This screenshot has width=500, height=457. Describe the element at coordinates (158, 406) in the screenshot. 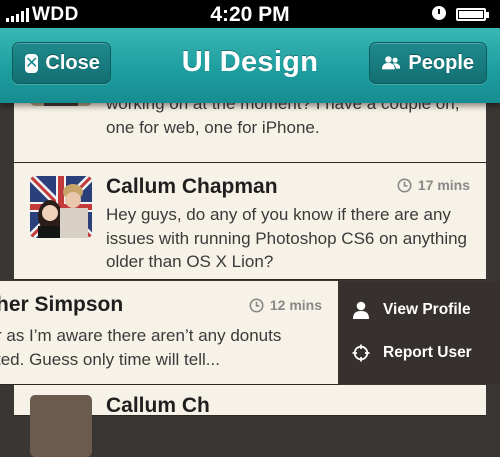

I see `message-author: Callum Ch` at that location.